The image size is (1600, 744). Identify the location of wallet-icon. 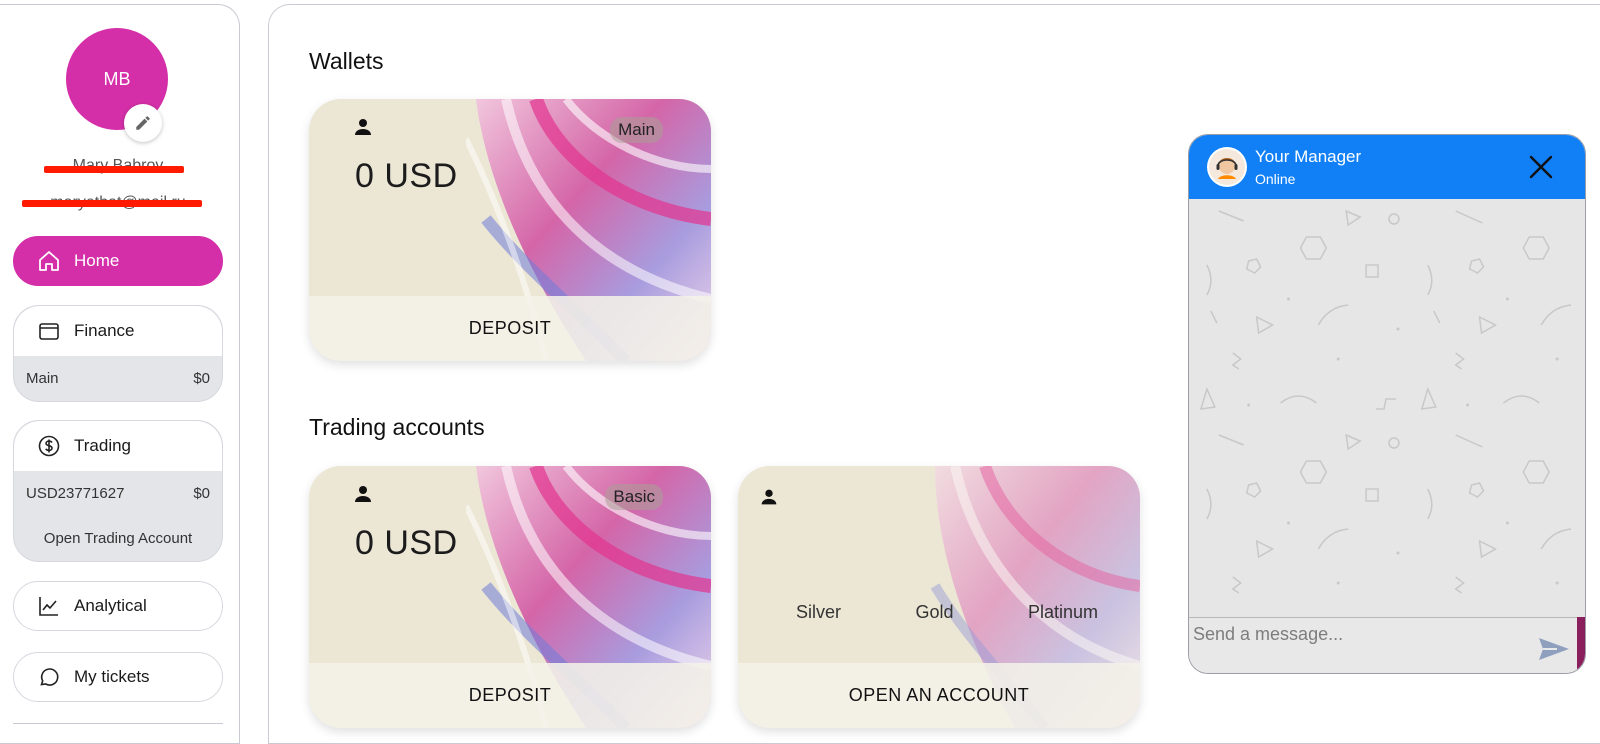
(49, 331).